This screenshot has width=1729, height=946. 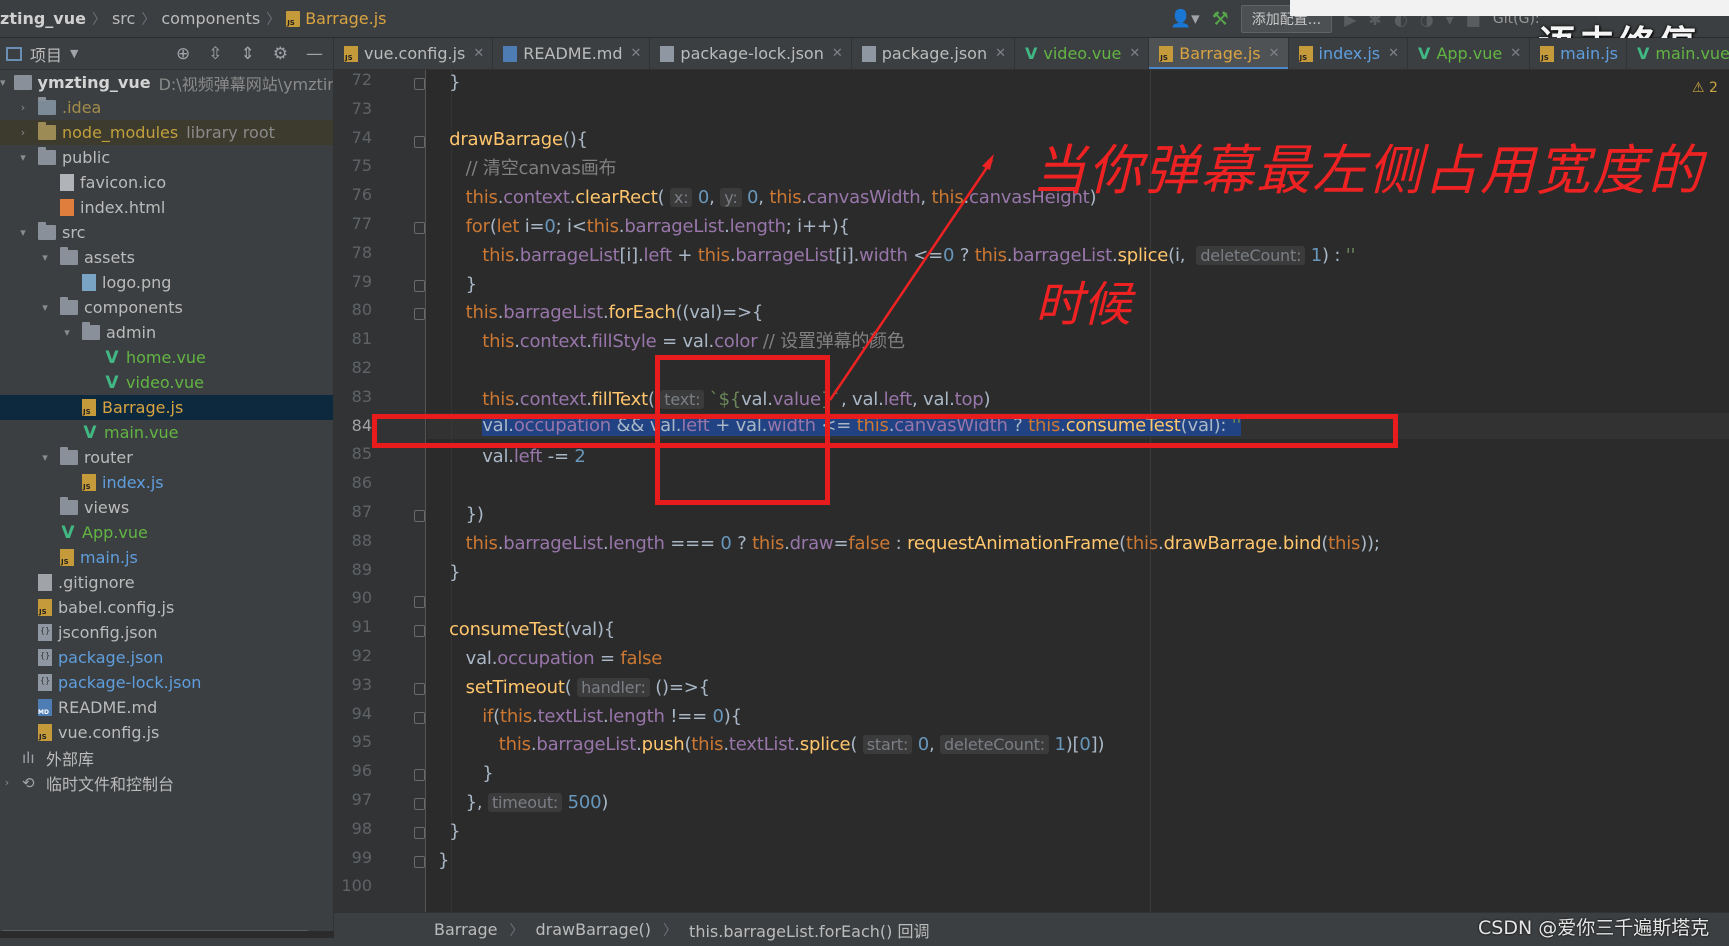 What do you see at coordinates (1349, 53) in the screenshot?
I see `tab-index-js: index.js ✕` at bounding box center [1349, 53].